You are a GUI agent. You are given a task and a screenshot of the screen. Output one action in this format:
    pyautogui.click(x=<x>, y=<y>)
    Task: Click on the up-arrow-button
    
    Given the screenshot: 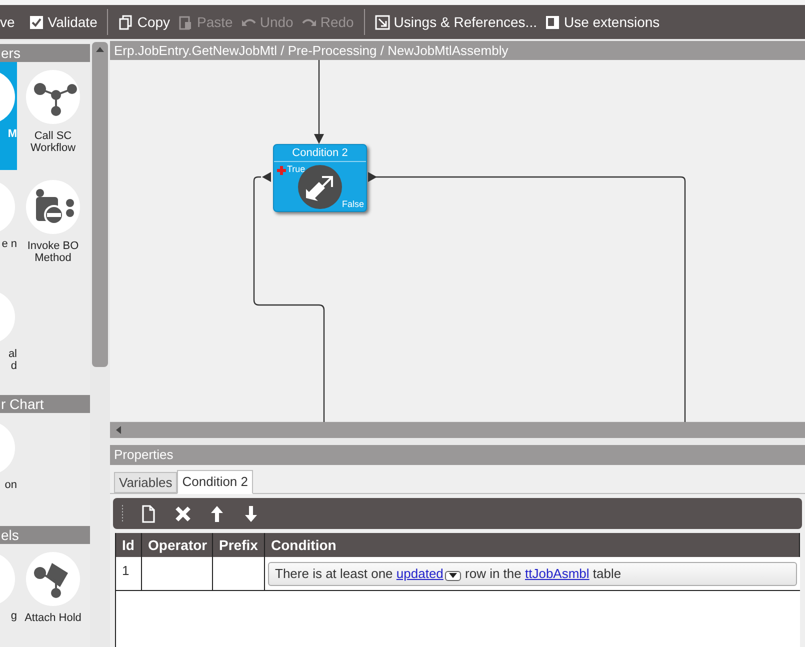 What is the action you would take?
    pyautogui.click(x=217, y=513)
    